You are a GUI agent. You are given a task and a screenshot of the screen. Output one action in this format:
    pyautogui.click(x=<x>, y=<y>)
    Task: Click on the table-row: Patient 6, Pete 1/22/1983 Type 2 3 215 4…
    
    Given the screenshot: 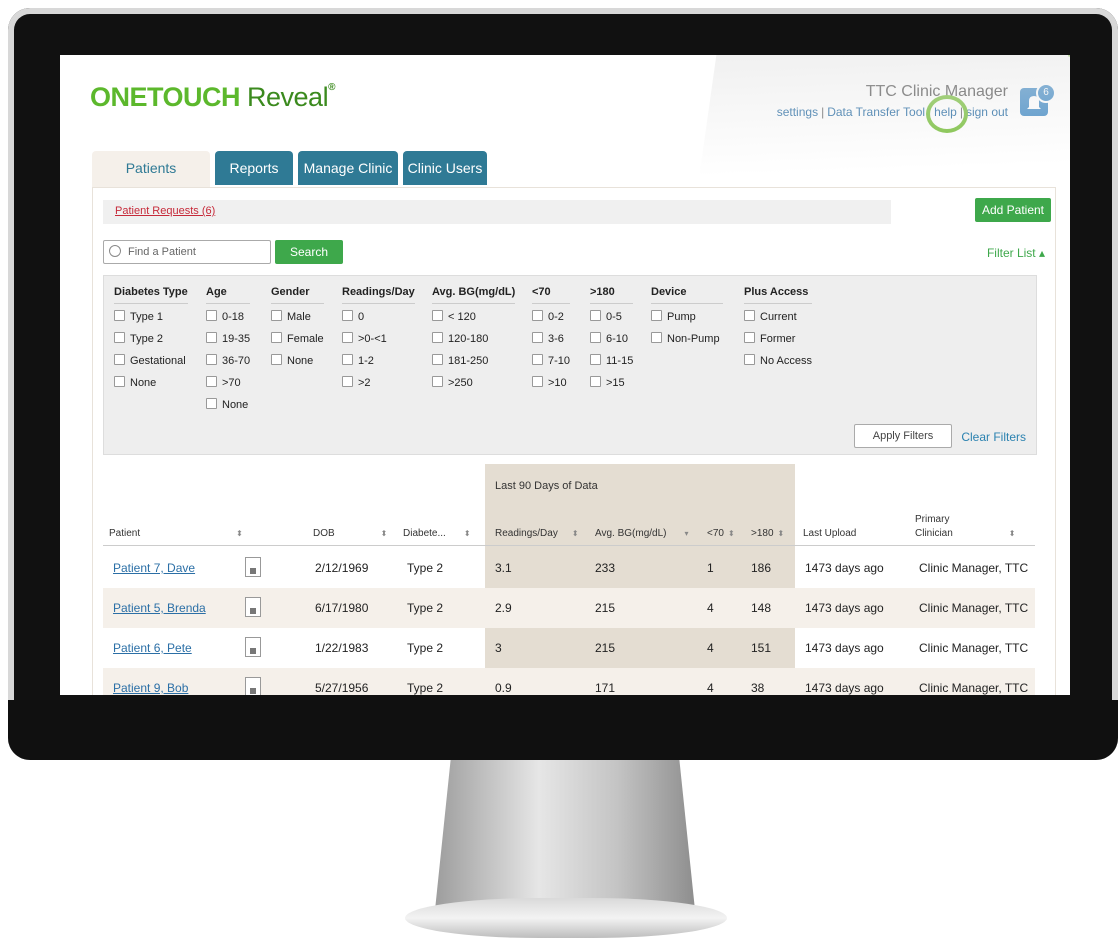 What is the action you would take?
    pyautogui.click(x=569, y=648)
    